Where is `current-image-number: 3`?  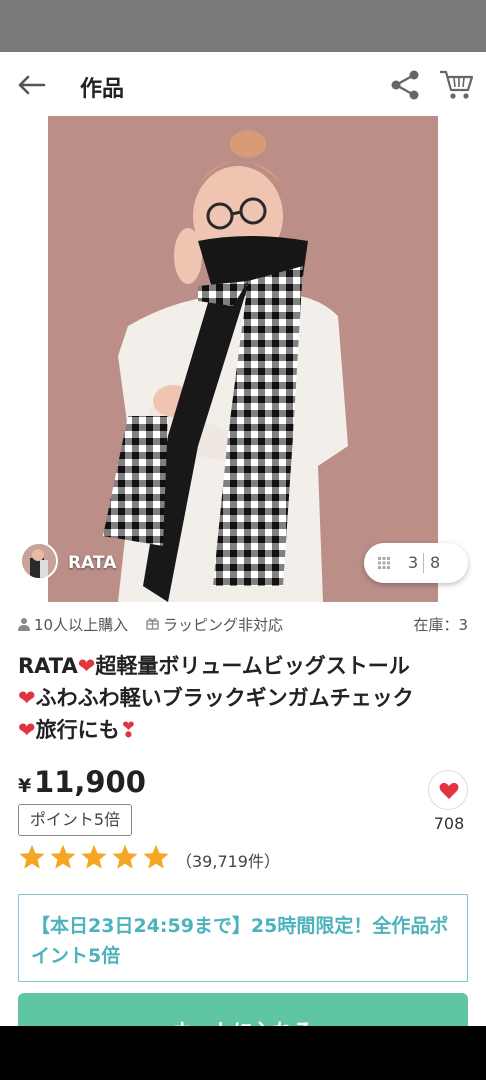
current-image-number: 3 is located at coordinates (413, 562).